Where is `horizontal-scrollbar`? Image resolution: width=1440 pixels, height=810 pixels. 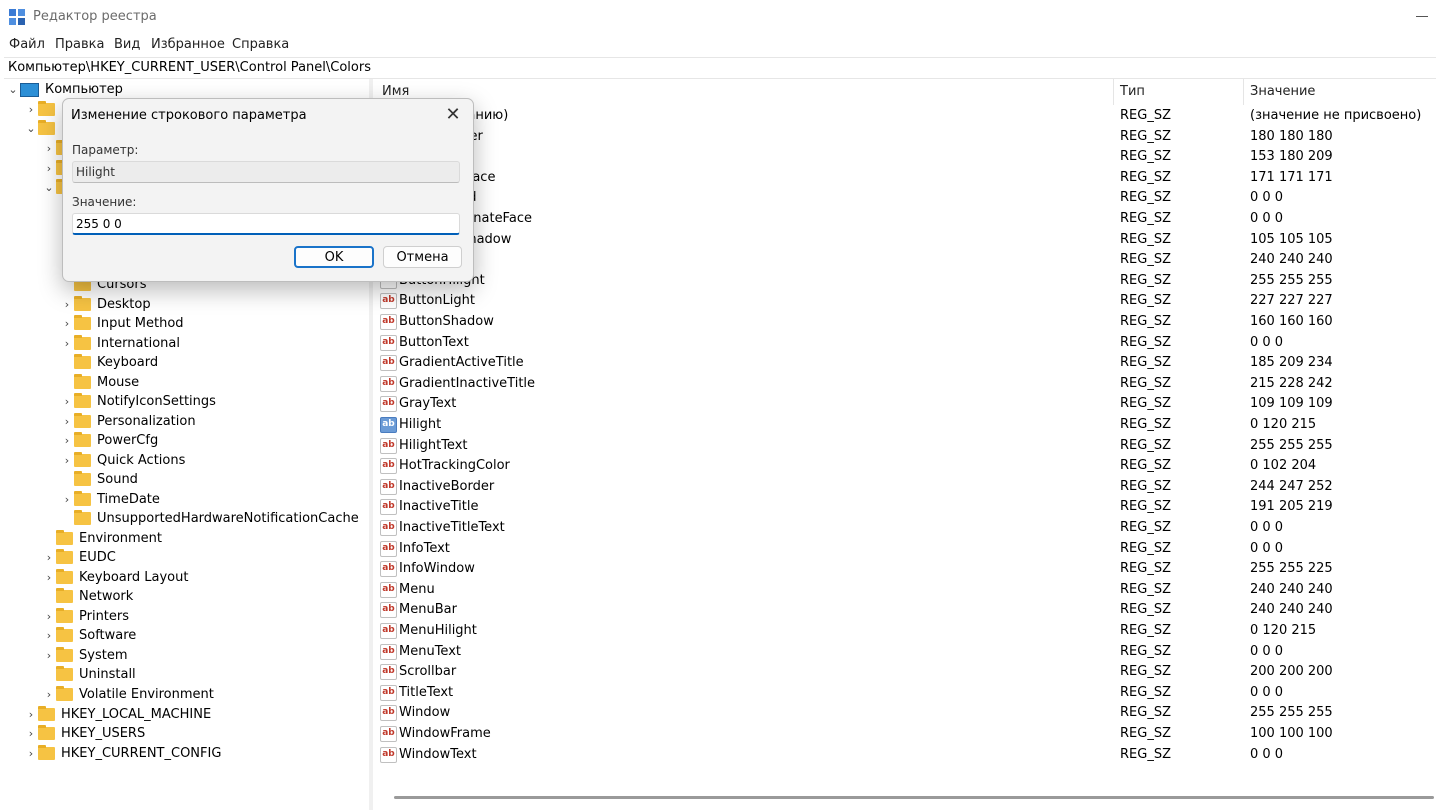 horizontal-scrollbar is located at coordinates (914, 797).